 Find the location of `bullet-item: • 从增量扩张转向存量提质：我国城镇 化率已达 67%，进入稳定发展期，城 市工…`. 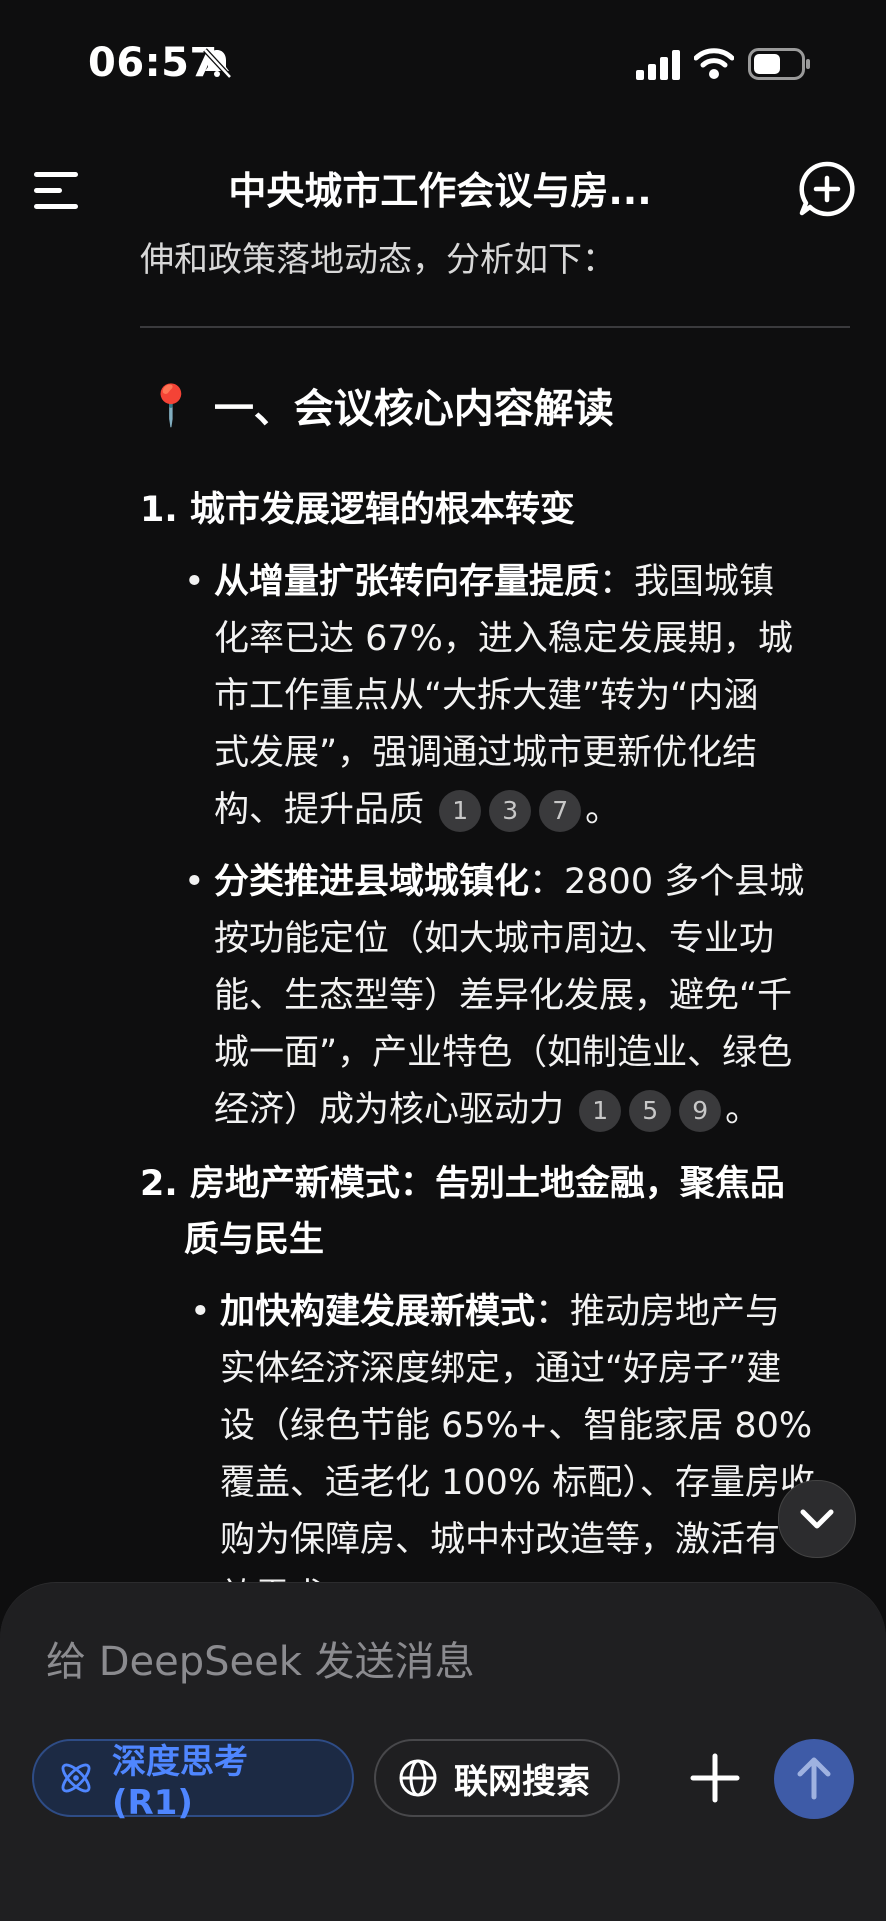

bullet-item: • 从增量扩张转向存量提质：我国城镇 化率已达 67%，进入稳定发展期，城 市工… is located at coordinates (524, 696).